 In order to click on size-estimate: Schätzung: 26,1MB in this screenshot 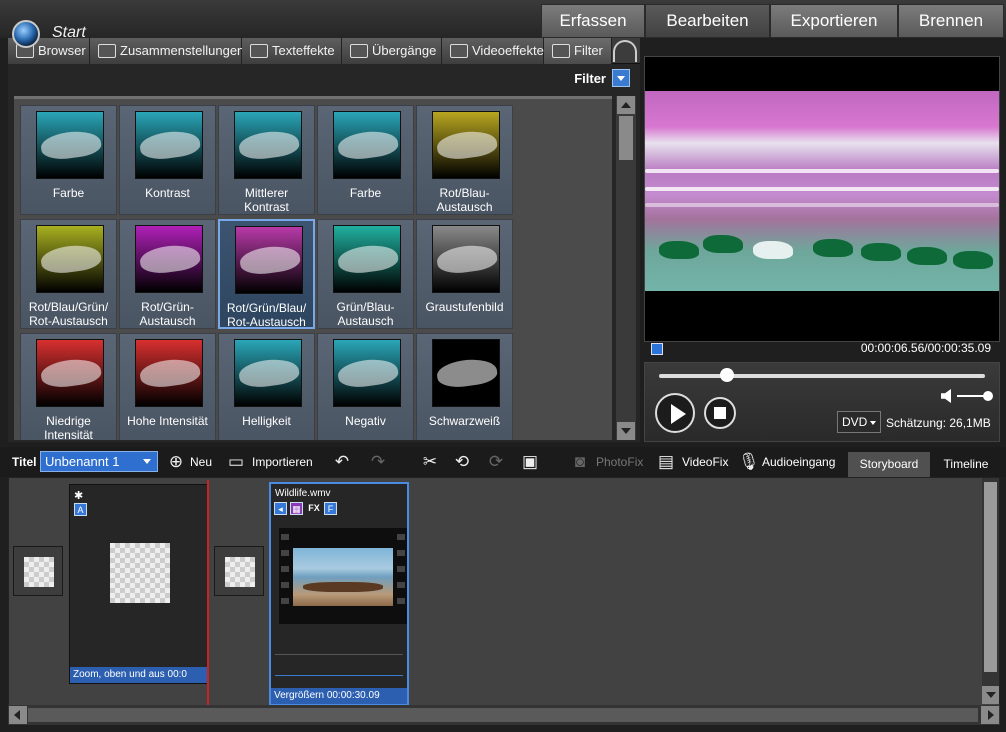, I will do `click(938, 423)`.